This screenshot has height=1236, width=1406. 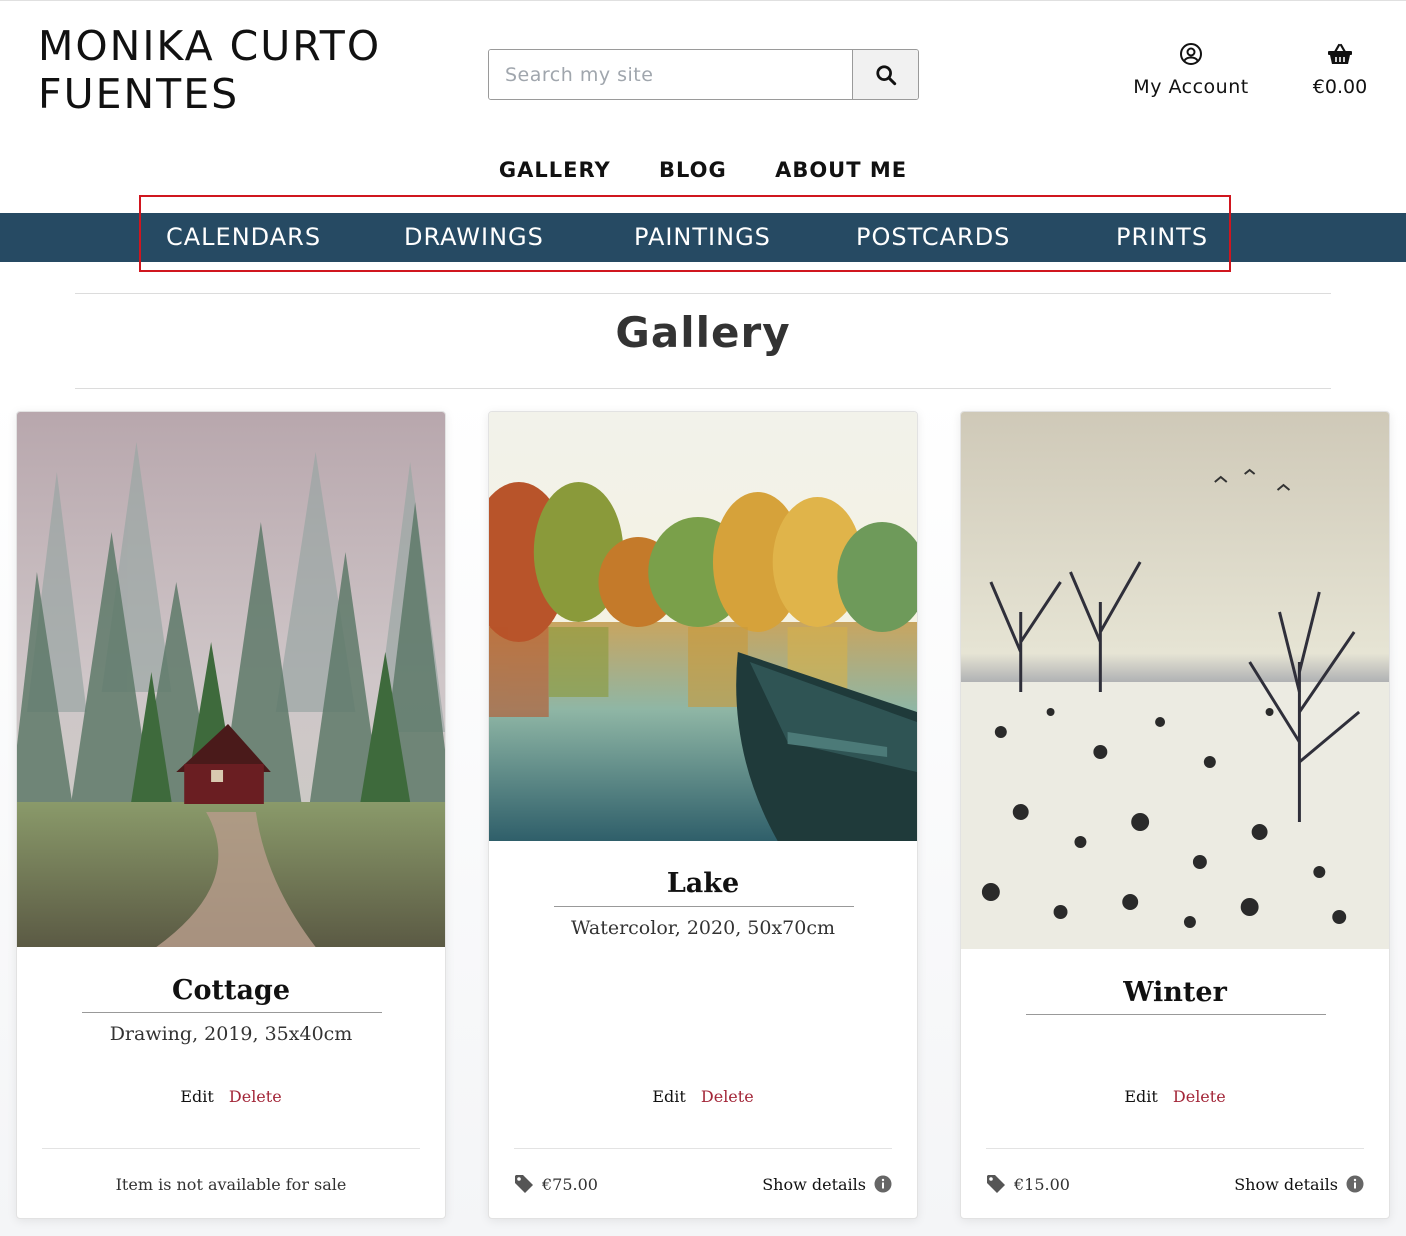 I want to click on site-logo: MONIKA CURTO FUENTES, so click(x=209, y=70).